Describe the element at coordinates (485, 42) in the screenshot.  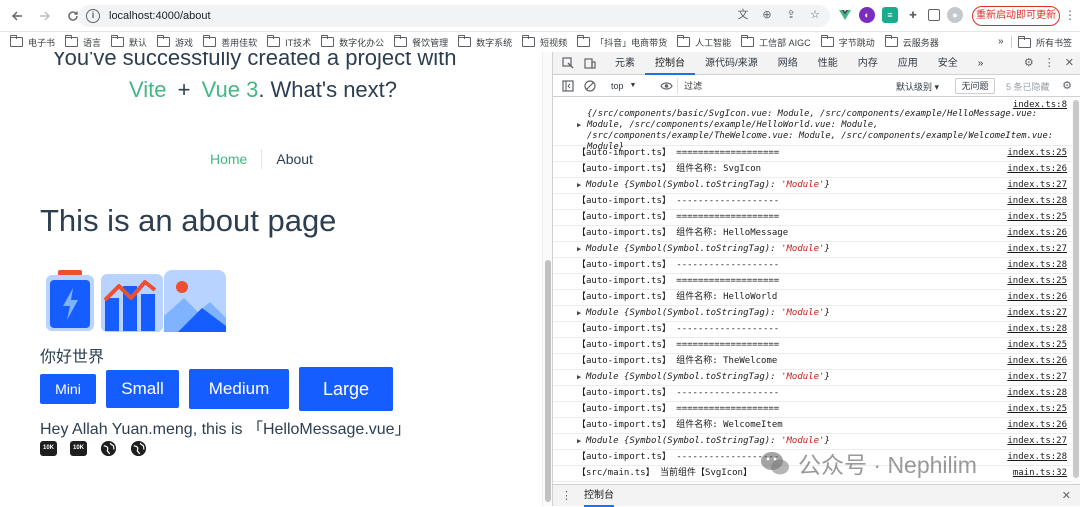
I see `bookmark-folder: 数字系统` at that location.